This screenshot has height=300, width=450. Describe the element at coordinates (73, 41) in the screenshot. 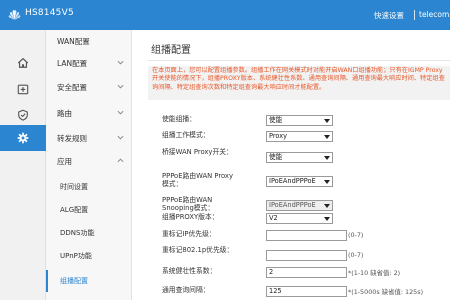

I see `menu-item-label: WAN配置` at that location.